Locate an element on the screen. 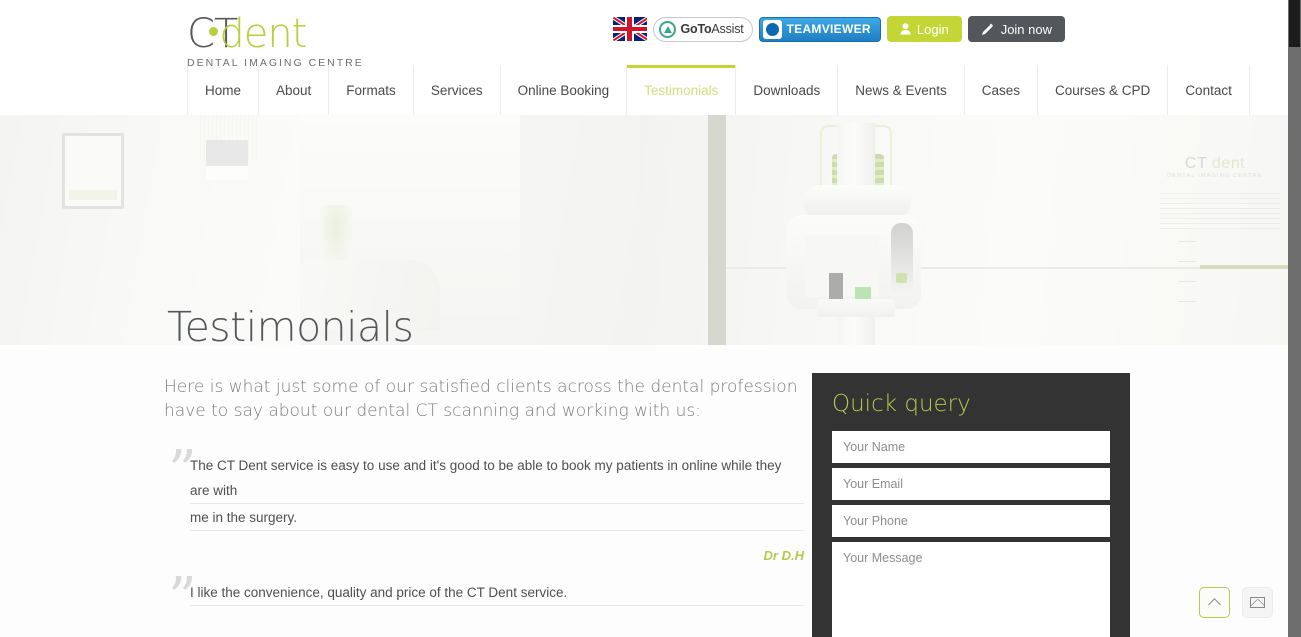 The height and width of the screenshot is (637, 1301). nav-item-downloads: Downloads is located at coordinates (787, 90).